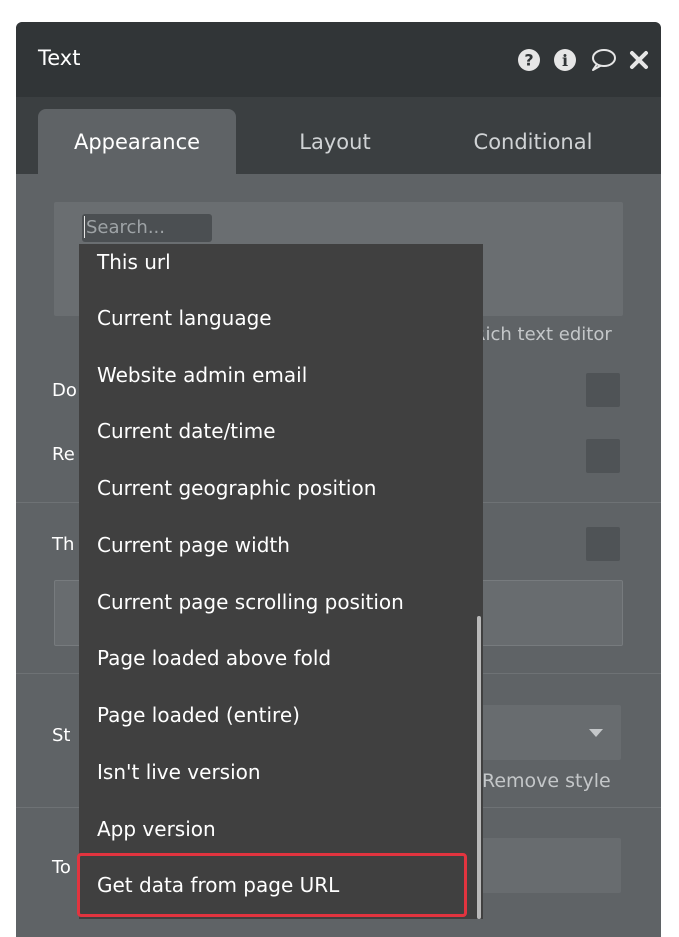 Image resolution: width=679 pixels, height=937 pixels. I want to click on tab-layout: Layout, so click(335, 141).